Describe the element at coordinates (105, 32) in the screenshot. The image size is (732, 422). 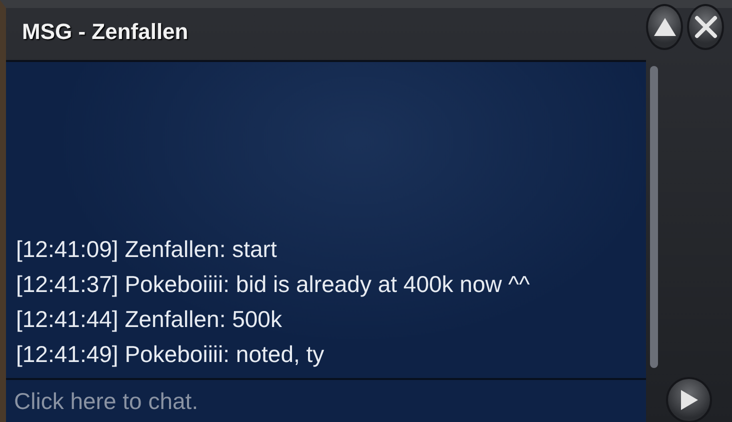
I see `window-title: MSG - Zenfallen` at that location.